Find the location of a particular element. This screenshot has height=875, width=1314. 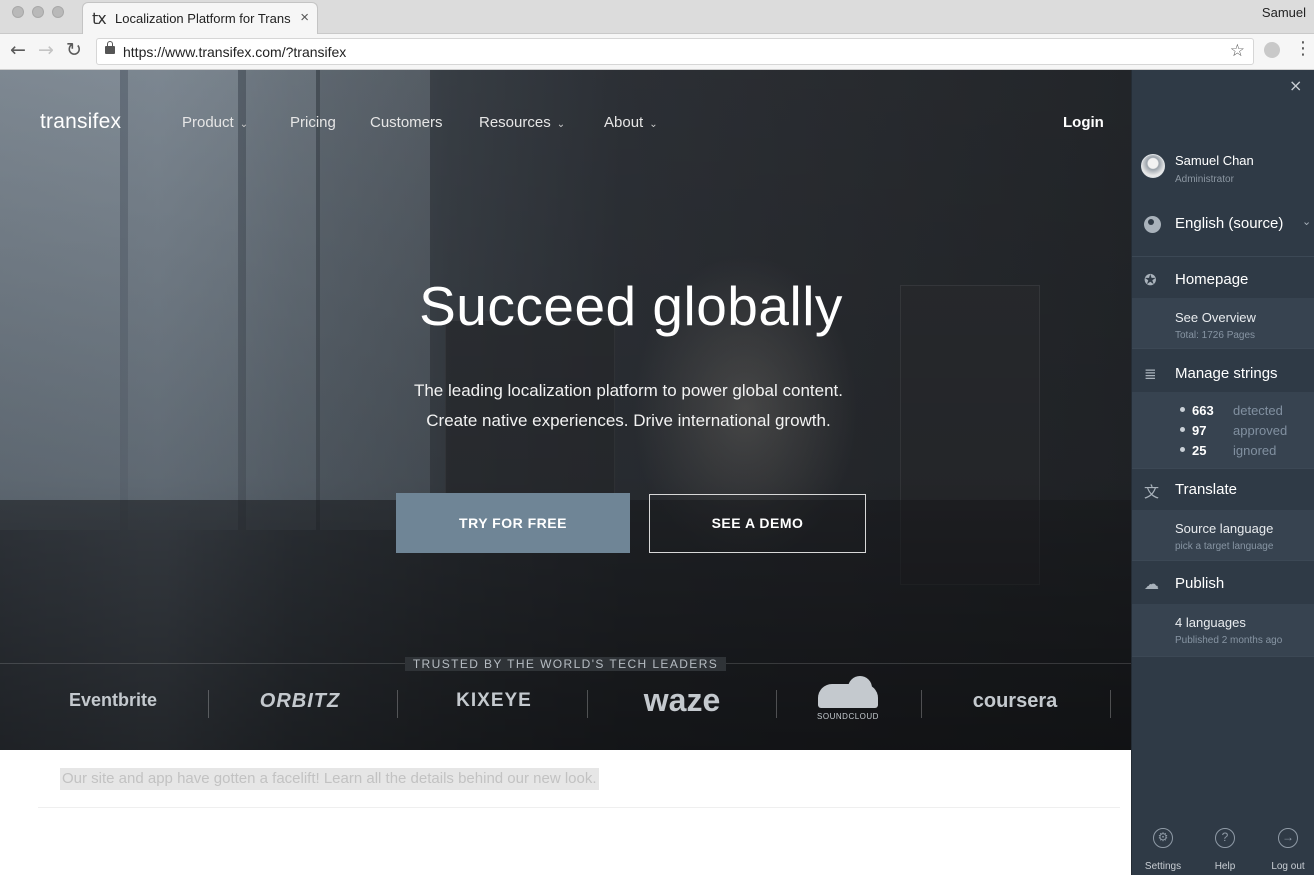

help-icon: ? is located at coordinates (1225, 838).